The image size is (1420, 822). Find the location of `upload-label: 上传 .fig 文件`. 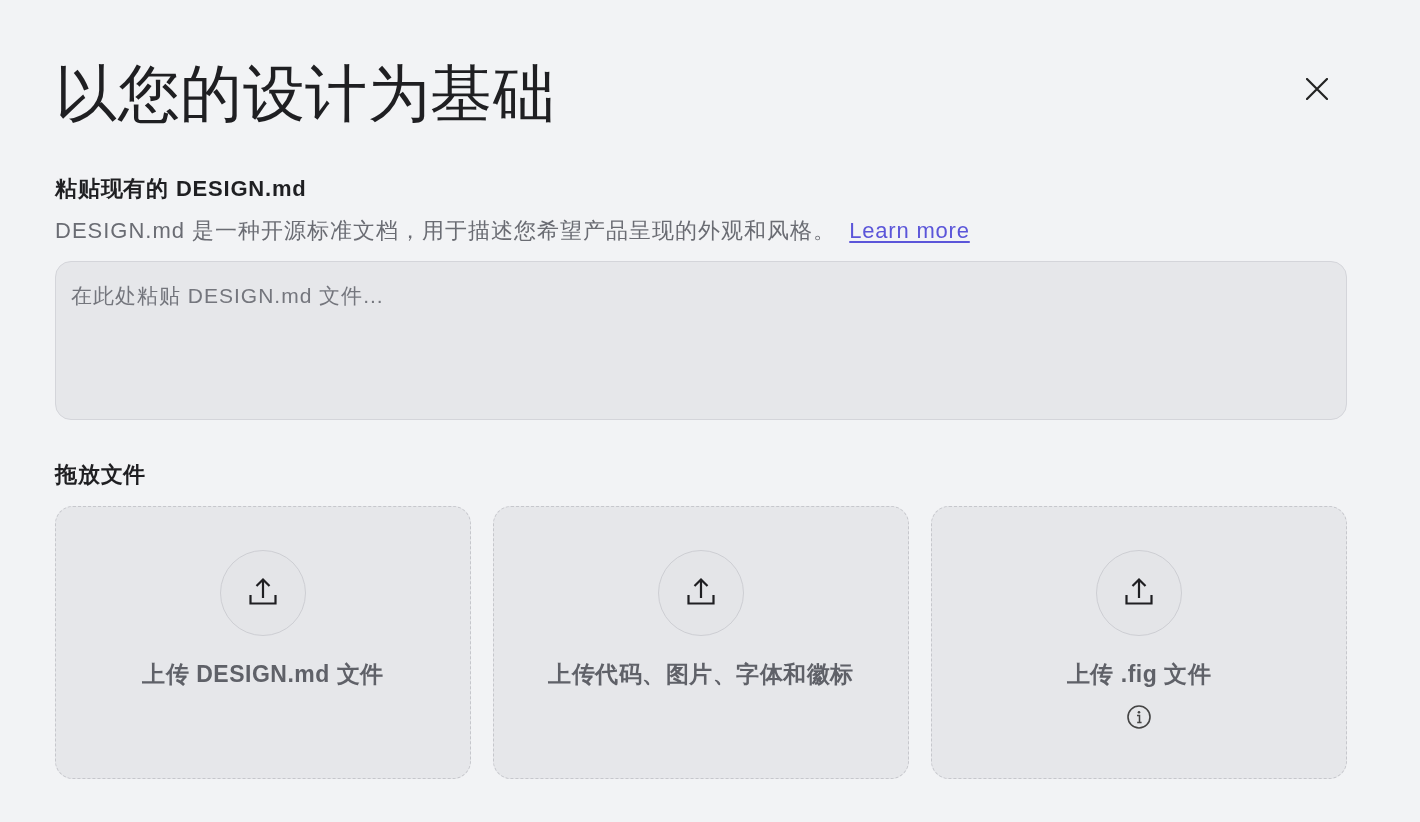

upload-label: 上传 .fig 文件 is located at coordinates (1139, 675).